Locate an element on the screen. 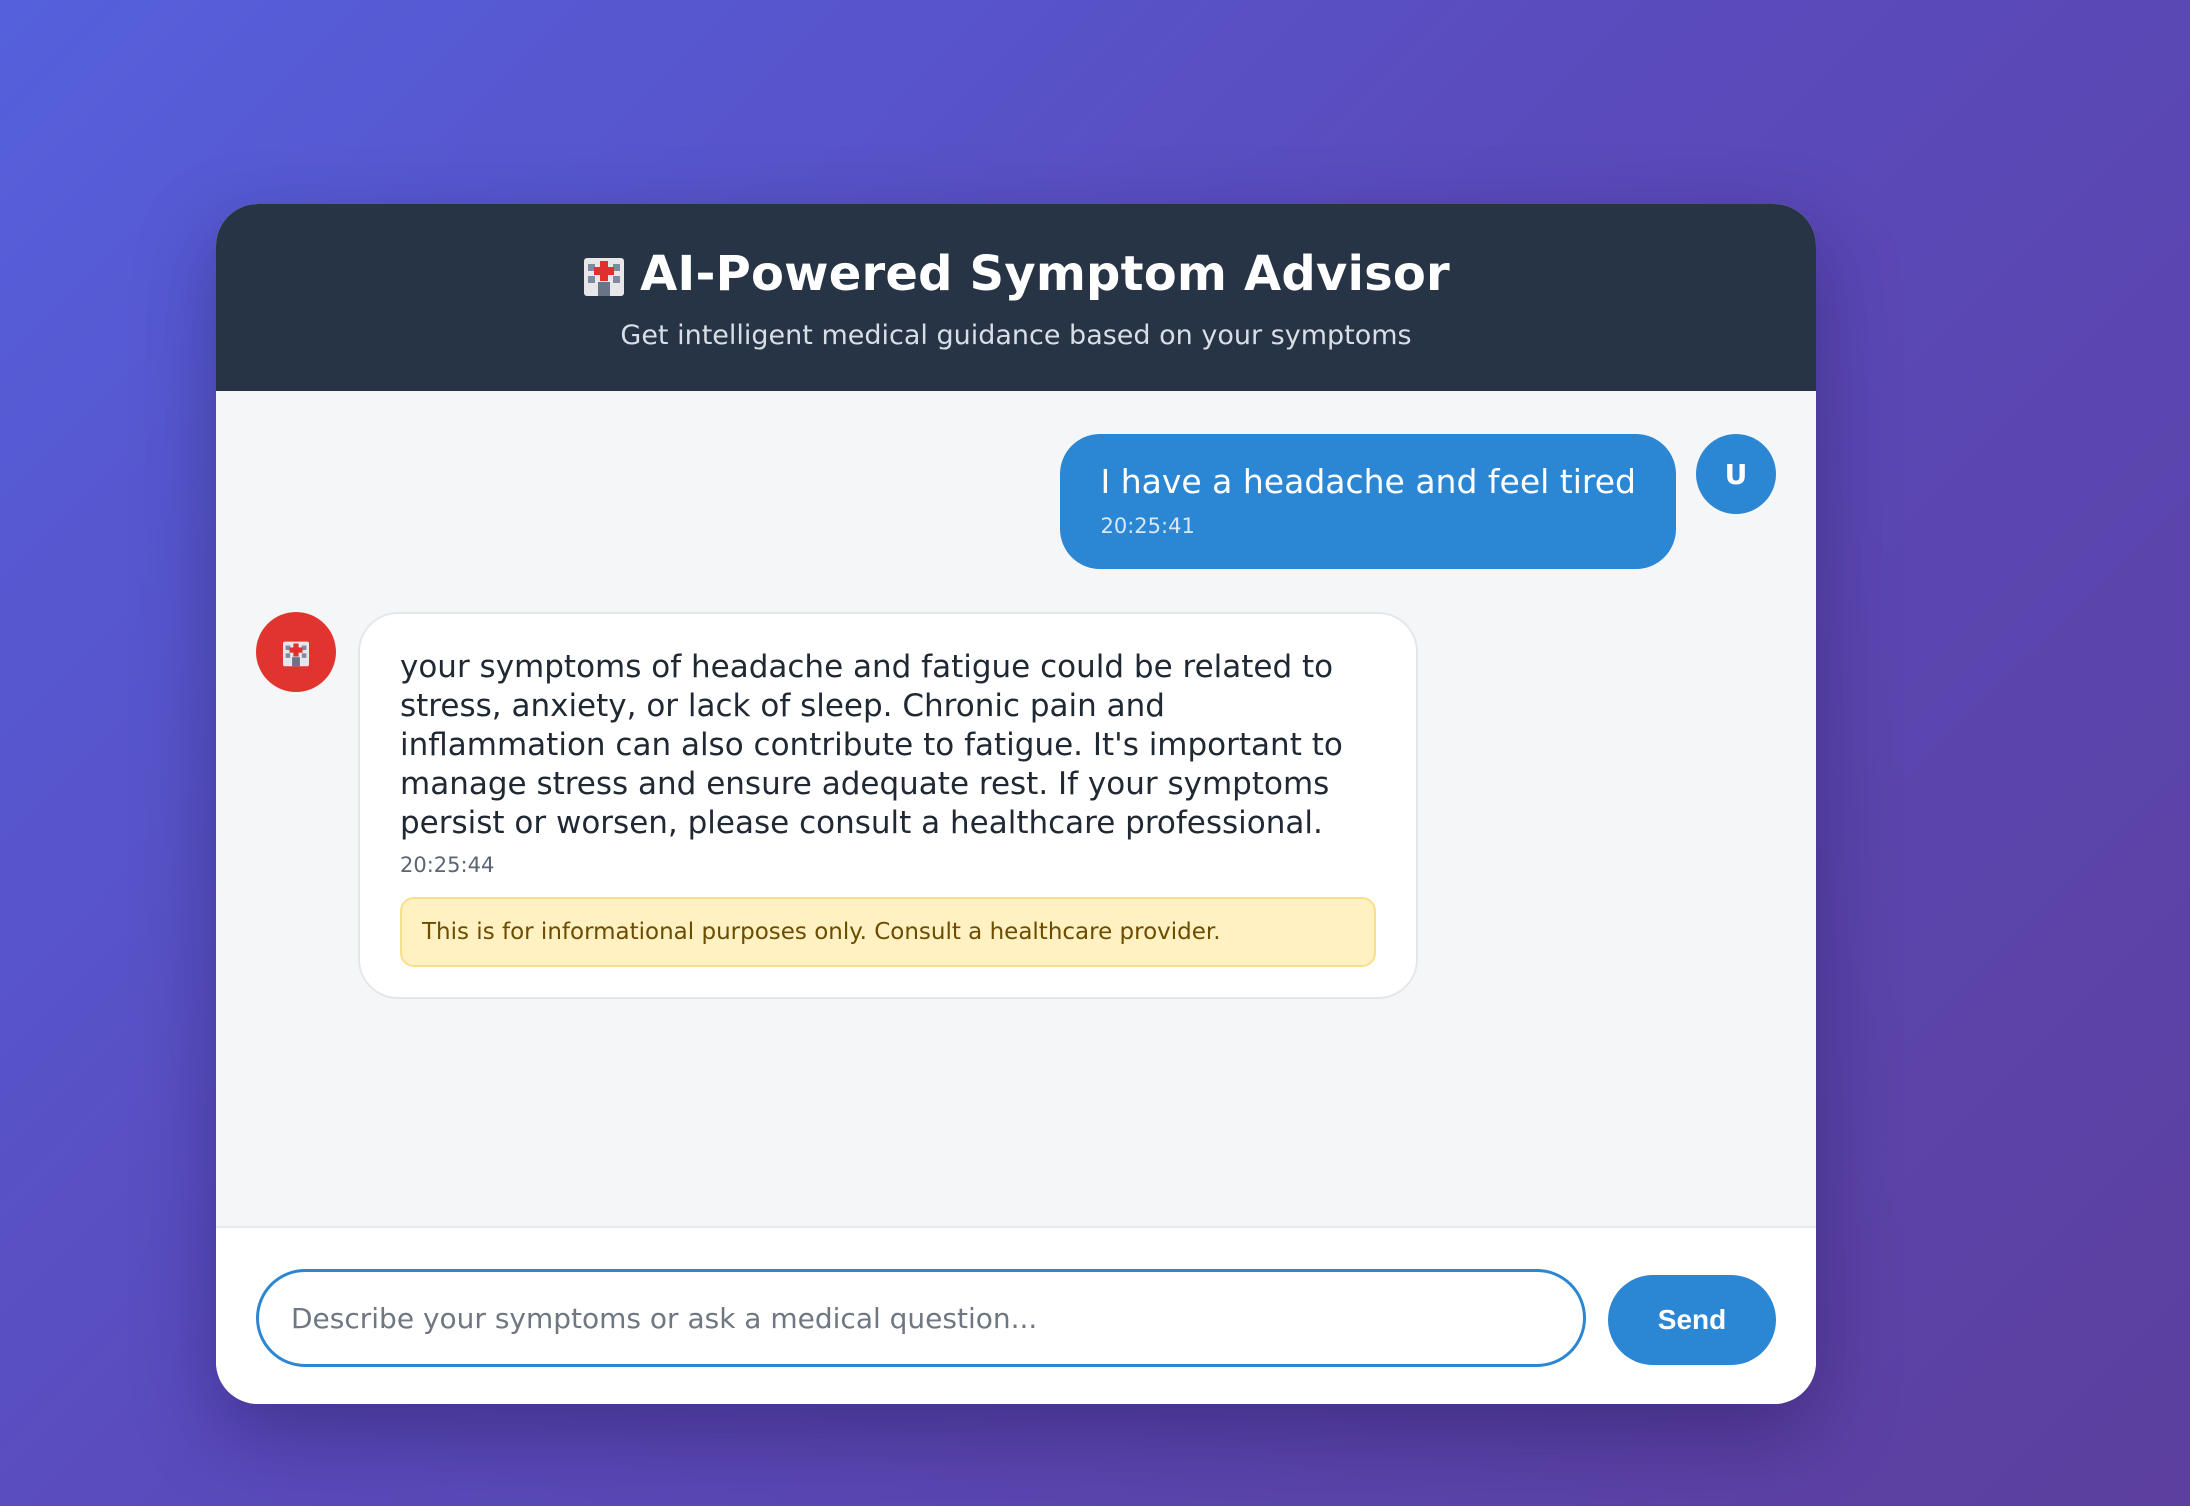 The height and width of the screenshot is (1506, 2190). message-input is located at coordinates (921, 1318).